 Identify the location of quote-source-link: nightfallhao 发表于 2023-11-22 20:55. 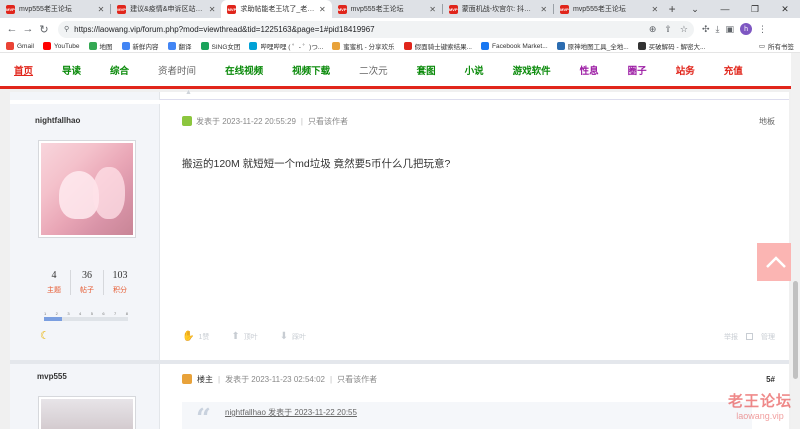
(291, 412).